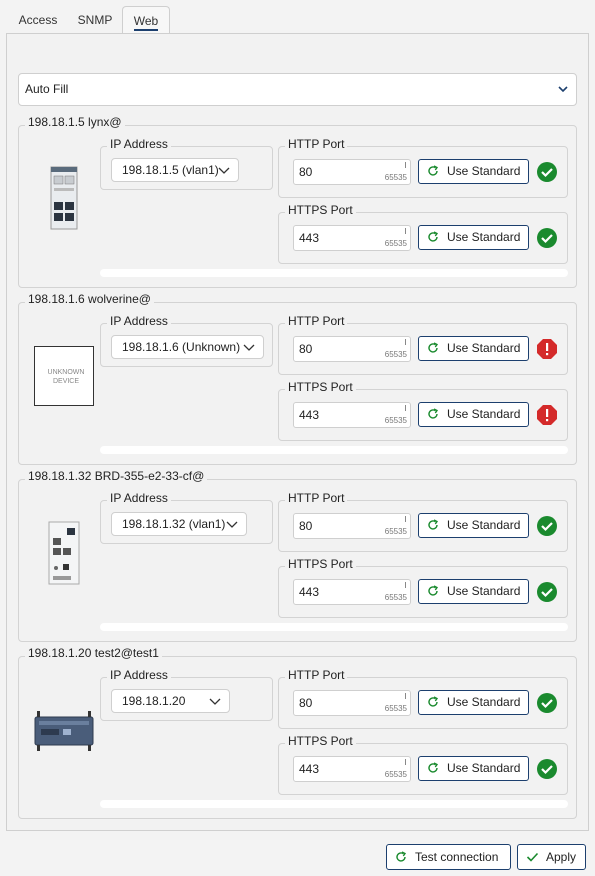 The image size is (595, 876). Describe the element at coordinates (95, 20) in the screenshot. I see `tab-snmp: SNMP` at that location.